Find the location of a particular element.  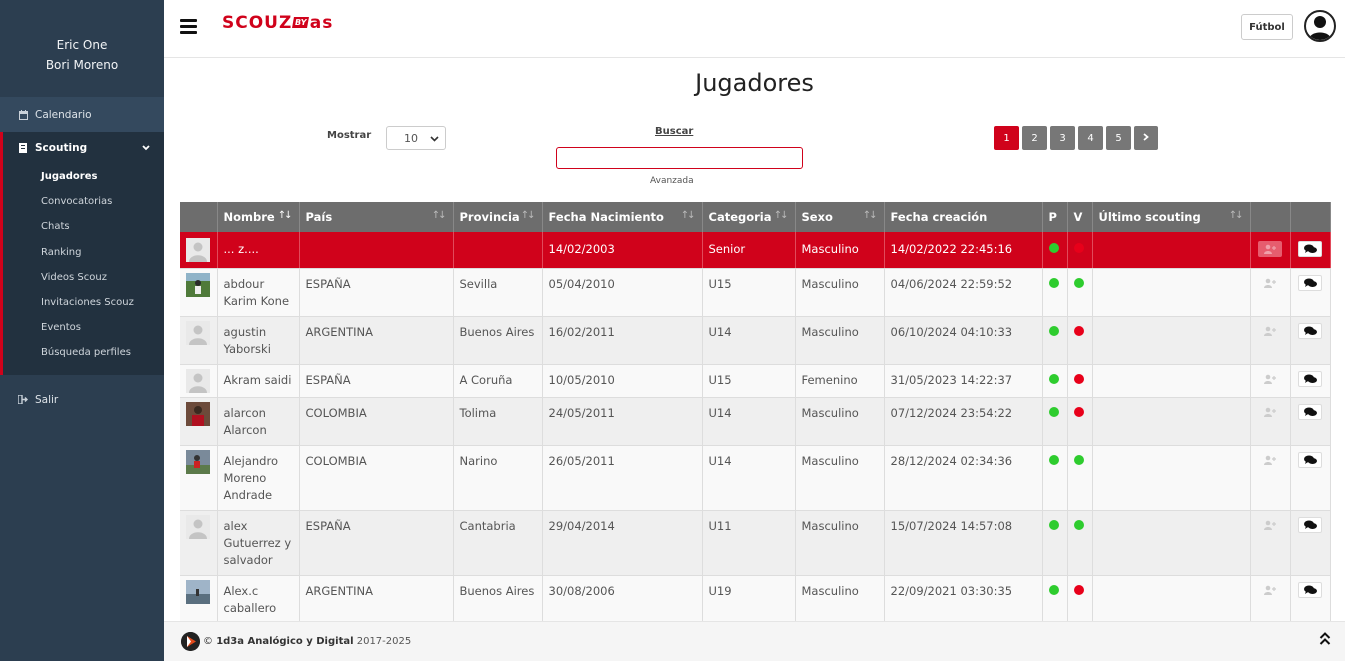

col-provincia: Provincia ↑↓ is located at coordinates (498, 217).